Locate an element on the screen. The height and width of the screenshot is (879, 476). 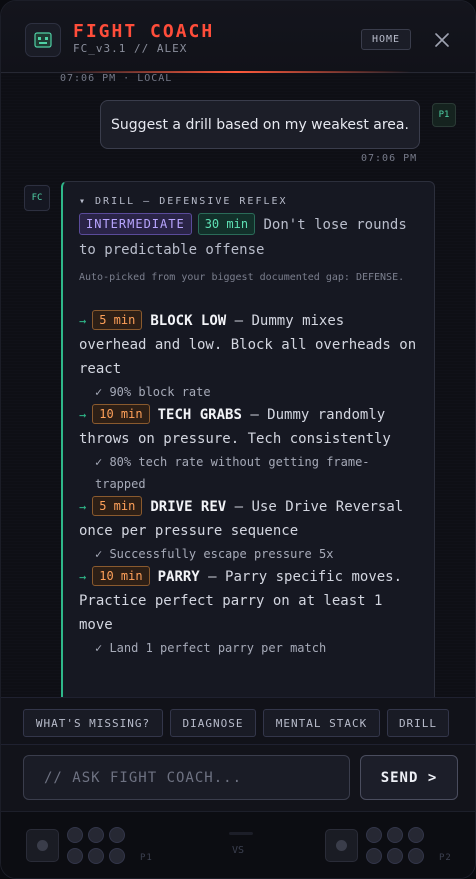
robot-face-icon is located at coordinates (43, 40).